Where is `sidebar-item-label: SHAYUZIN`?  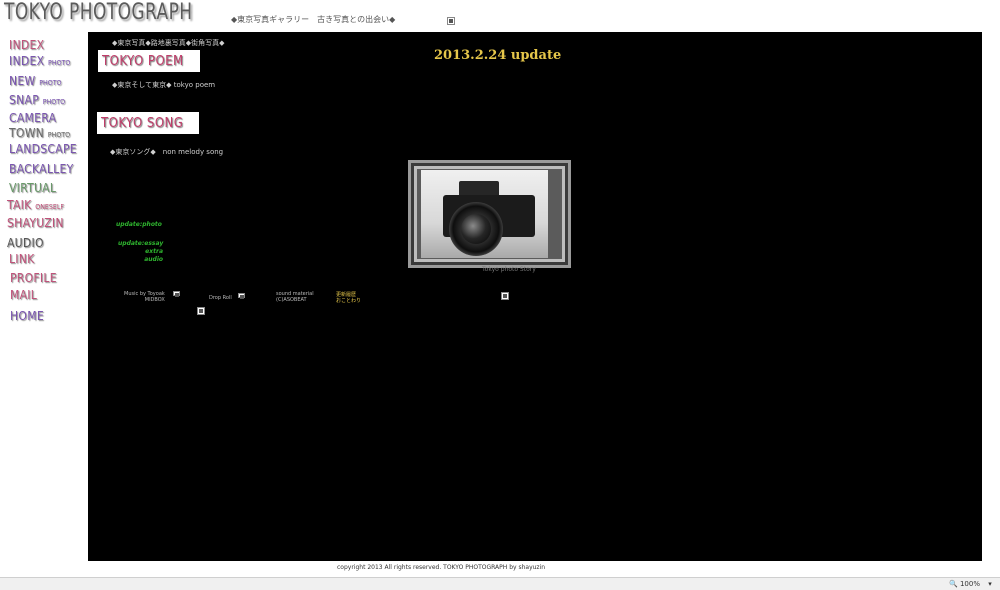 sidebar-item-label: SHAYUZIN is located at coordinates (35, 223).